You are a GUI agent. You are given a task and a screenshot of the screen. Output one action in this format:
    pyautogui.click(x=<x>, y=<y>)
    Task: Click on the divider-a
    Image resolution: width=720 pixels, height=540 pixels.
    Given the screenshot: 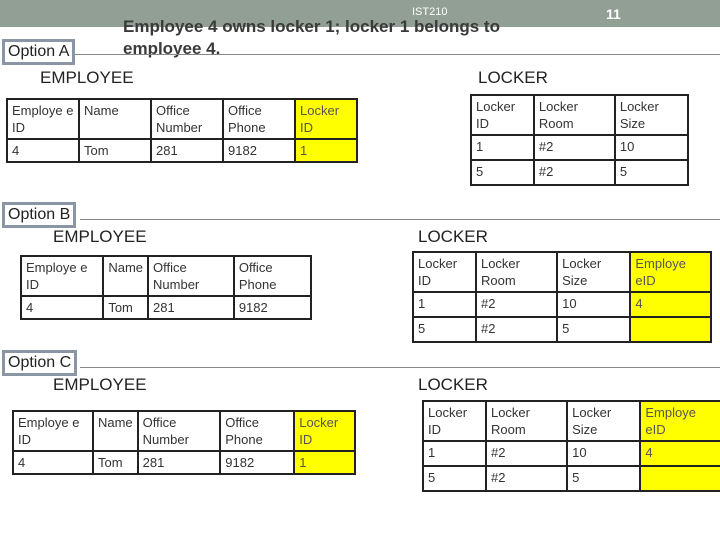 What is the action you would take?
    pyautogui.click(x=387, y=54)
    